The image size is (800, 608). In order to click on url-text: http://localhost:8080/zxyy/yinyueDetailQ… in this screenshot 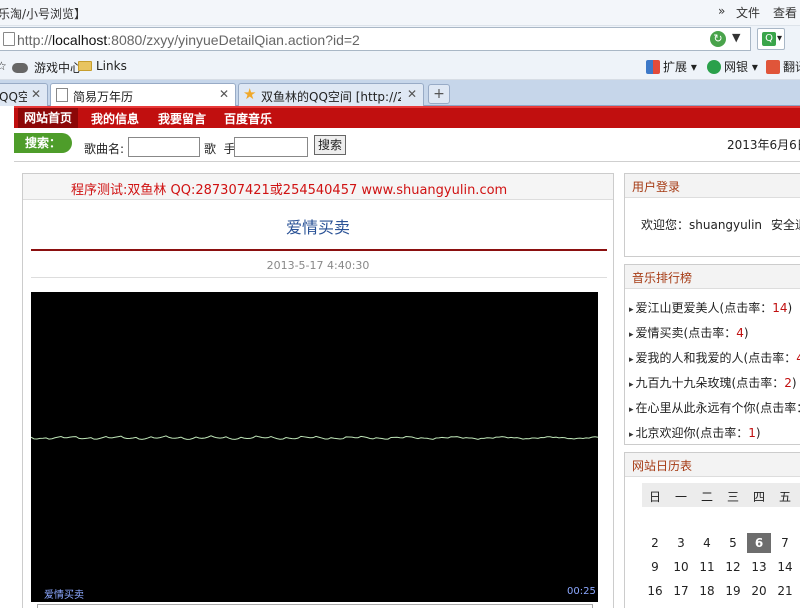, I will do `click(188, 40)`.